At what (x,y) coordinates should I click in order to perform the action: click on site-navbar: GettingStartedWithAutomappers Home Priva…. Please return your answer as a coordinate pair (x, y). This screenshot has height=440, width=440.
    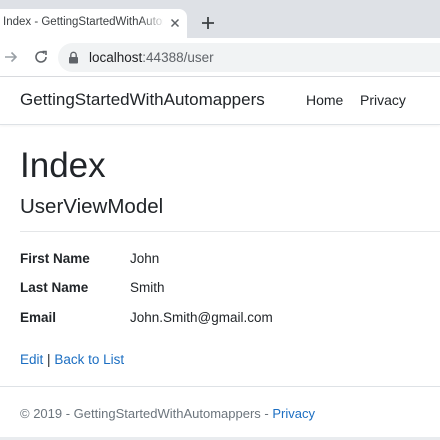
    Looking at the image, I should click on (220, 101).